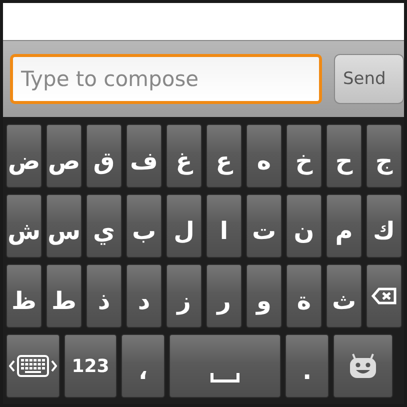 The width and height of the screenshot is (407, 407). Describe the element at coordinates (264, 296) in the screenshot. I see `letter-key: و` at that location.